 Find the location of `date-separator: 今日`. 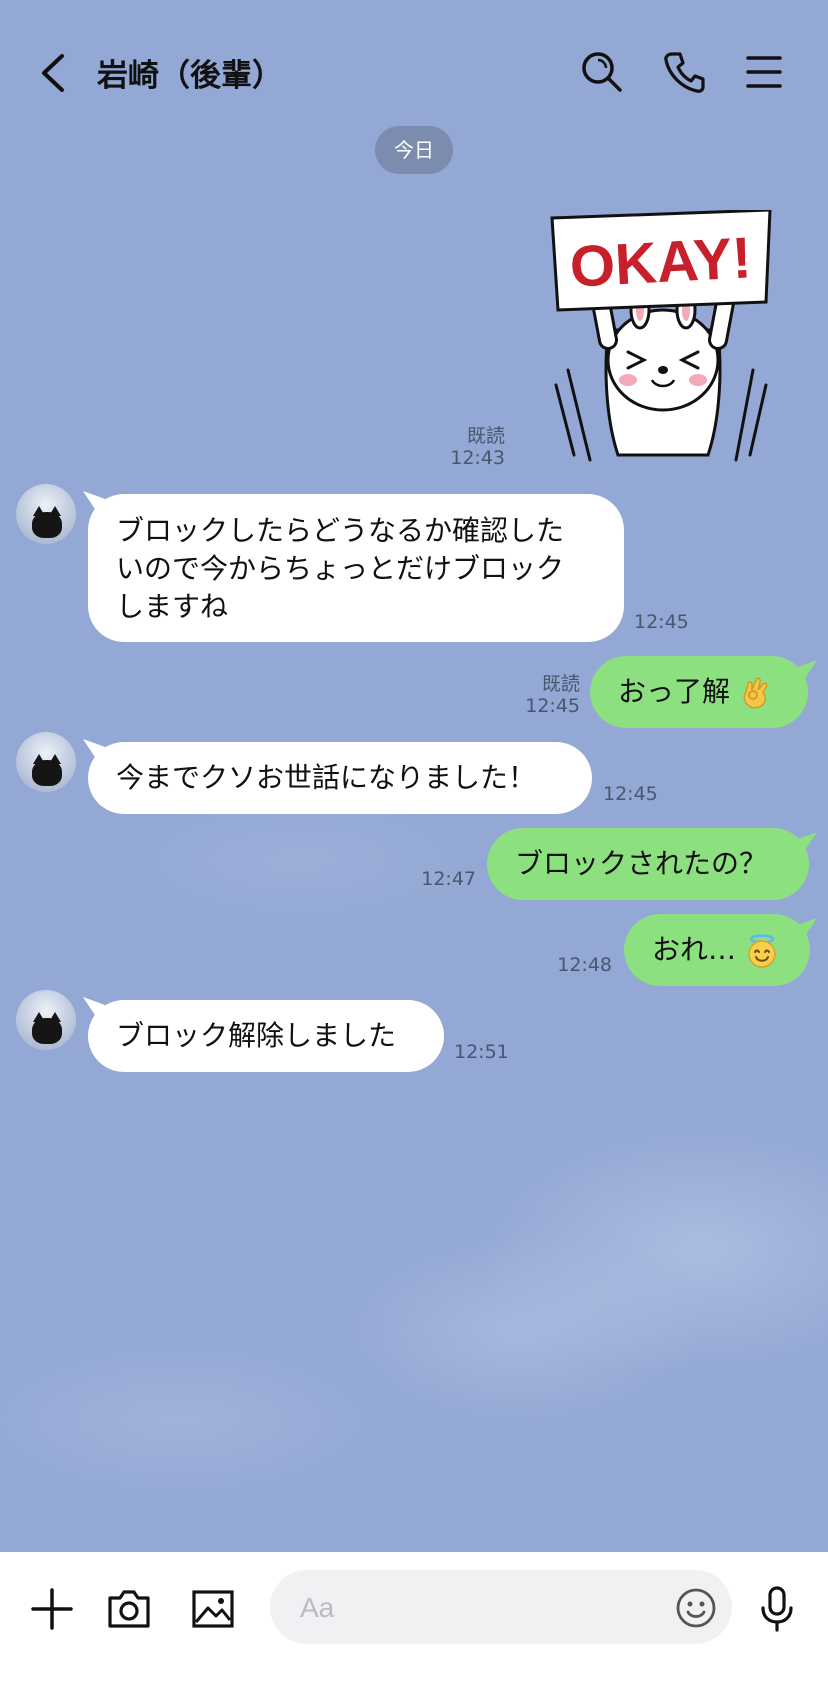

date-separator: 今日 is located at coordinates (414, 150).